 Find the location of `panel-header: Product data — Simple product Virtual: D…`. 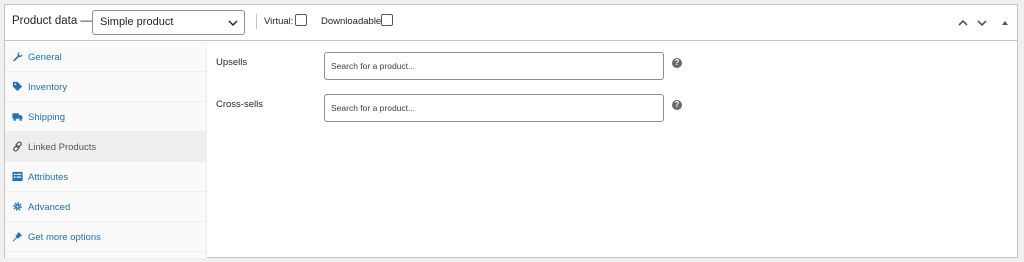

panel-header: Product data — Simple product Virtual: D… is located at coordinates (511, 23).